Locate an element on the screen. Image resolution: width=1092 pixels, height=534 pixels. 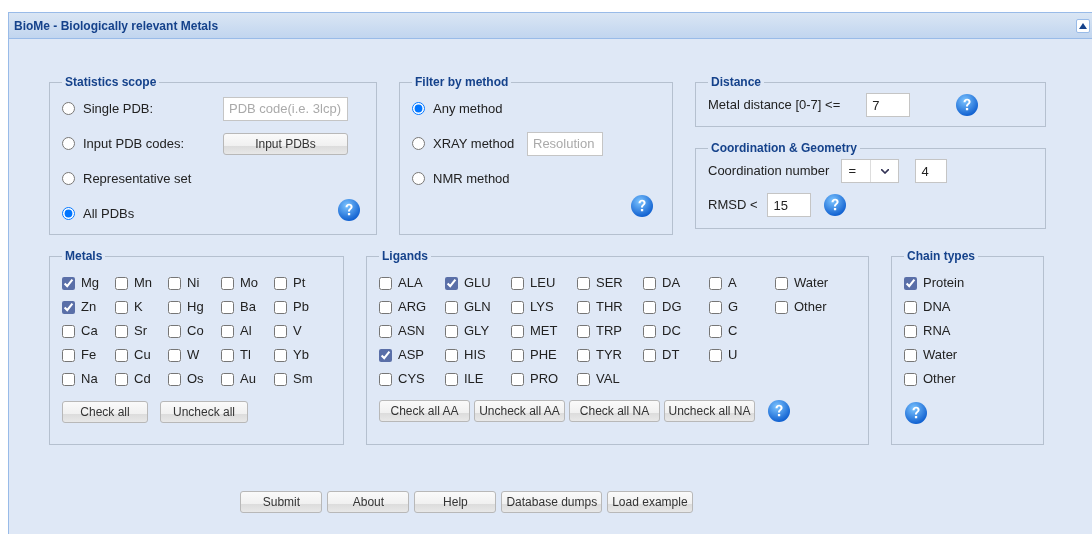
collapse-button is located at coordinates (1083, 25).